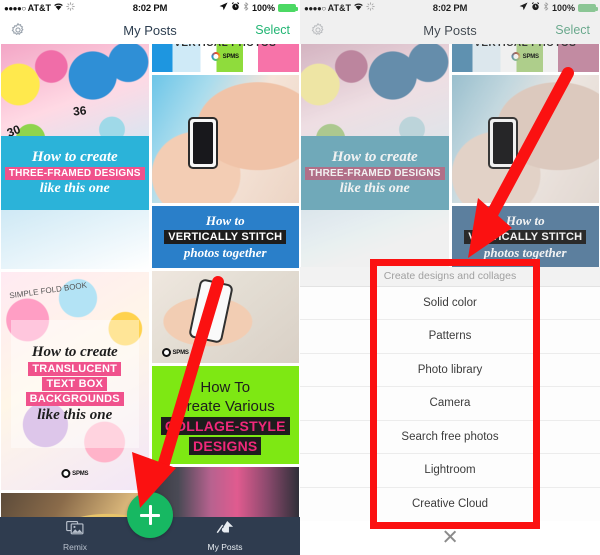 The image size is (600, 555). I want to click on card-line-4: DESIGNS, so click(225, 446).